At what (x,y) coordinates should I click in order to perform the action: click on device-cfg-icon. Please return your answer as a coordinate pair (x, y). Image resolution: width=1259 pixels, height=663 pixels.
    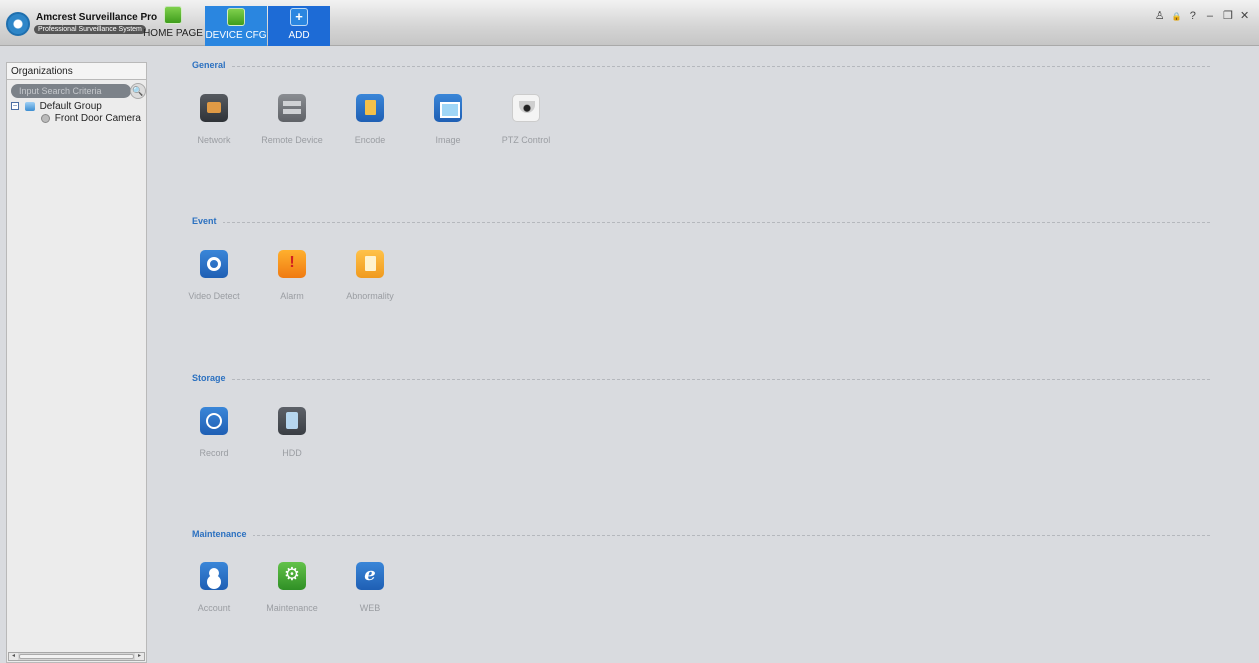
    Looking at the image, I should click on (236, 17).